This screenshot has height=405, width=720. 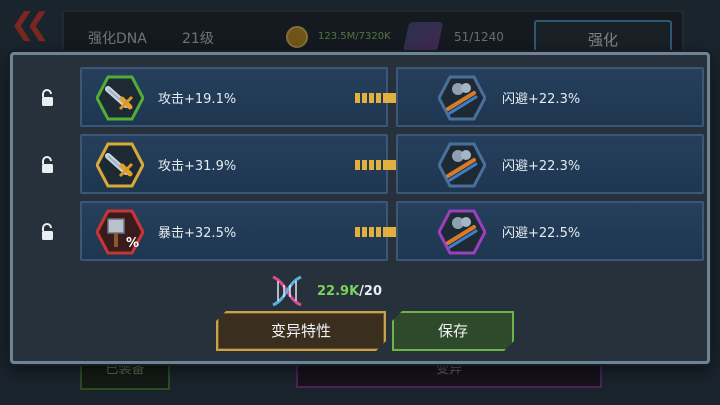 I want to click on current-trait-stat: 攻击+19.1%, so click(x=197, y=99).